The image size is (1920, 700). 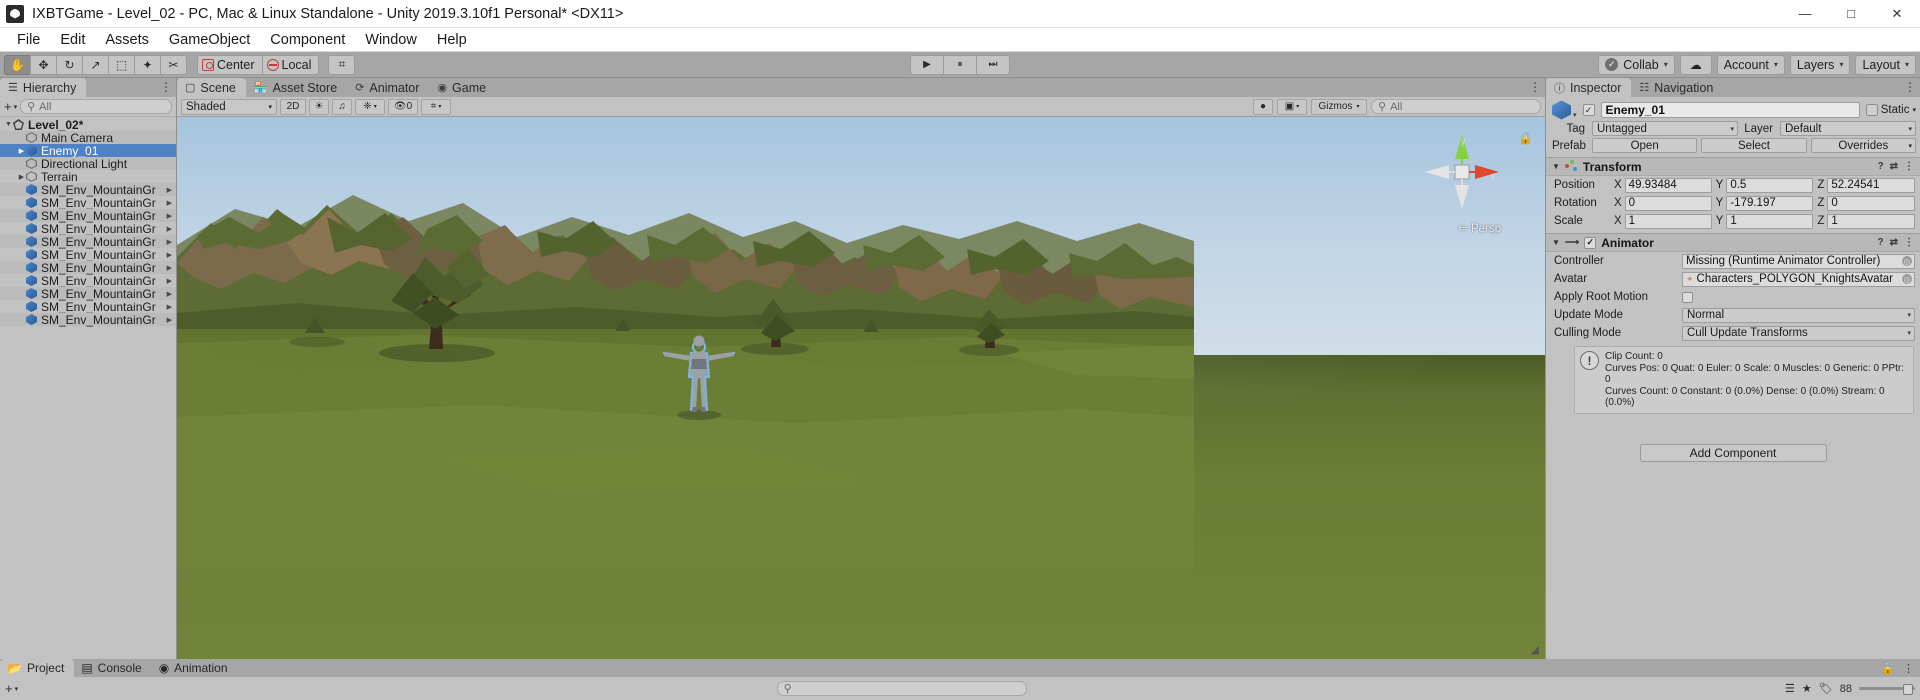 What do you see at coordinates (1912, 88) in the screenshot?
I see `inspector-menu-icon: ⋮` at bounding box center [1912, 88].